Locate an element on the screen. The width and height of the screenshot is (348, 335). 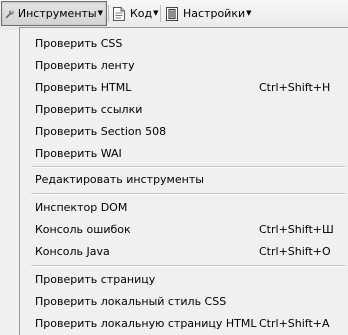
menu-item-edit-tools: Редактировать инструменты is located at coordinates (184, 179).